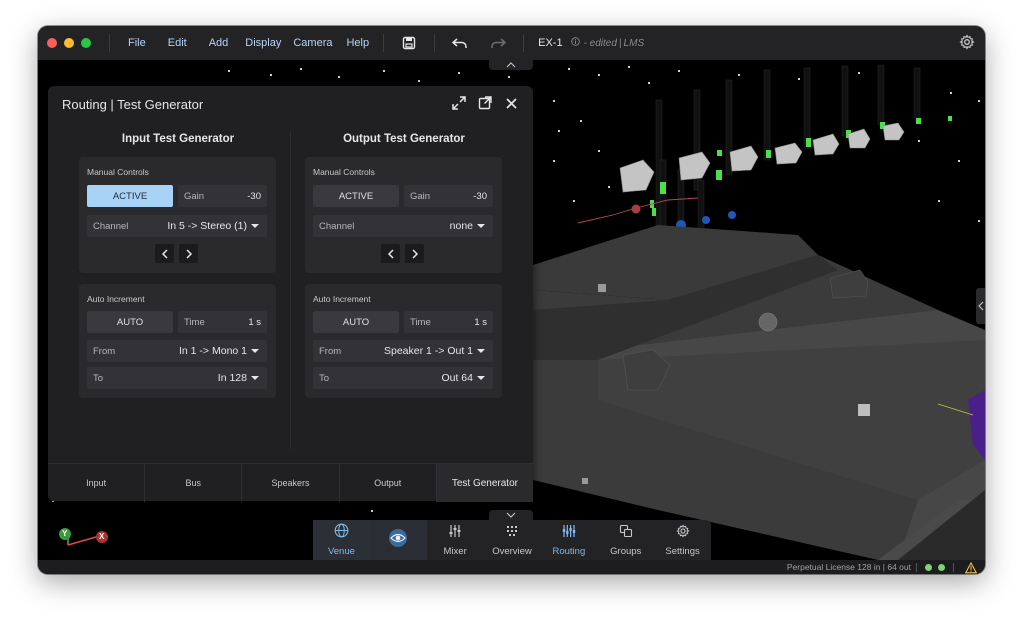  What do you see at coordinates (356, 322) in the screenshot?
I see `output-auto-button: AUTO` at bounding box center [356, 322].